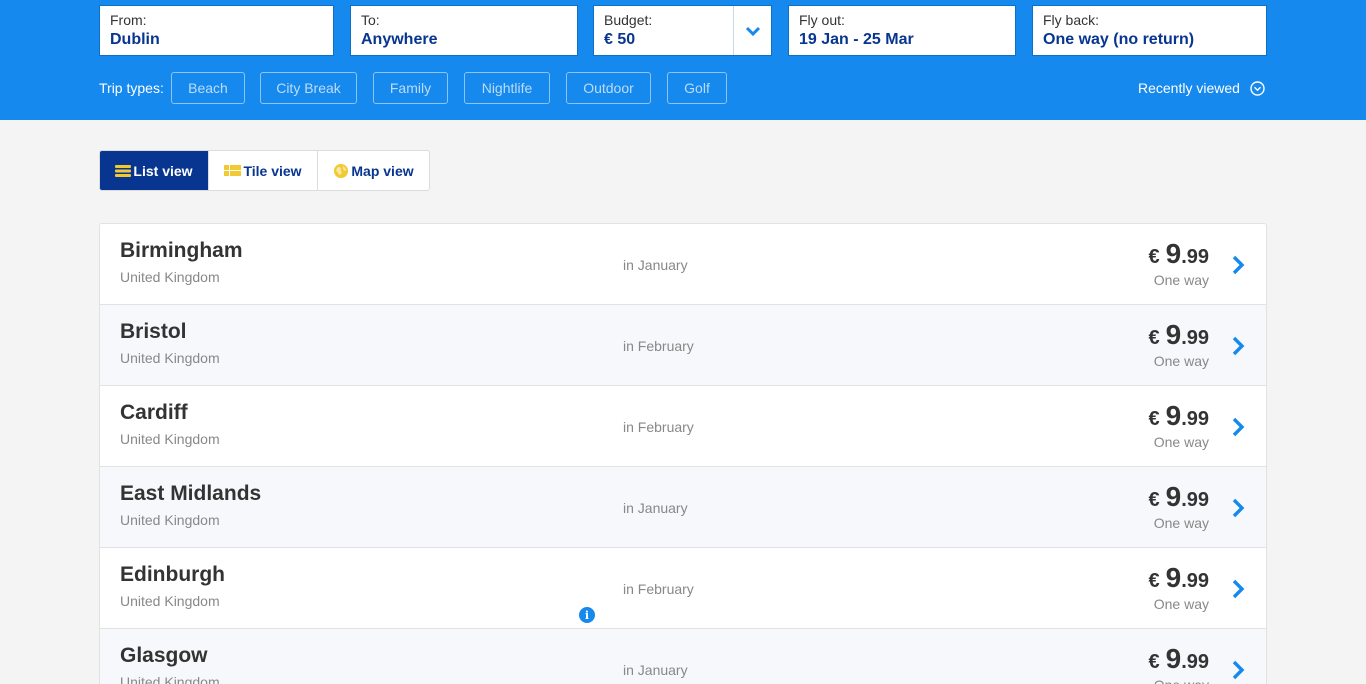 Image resolution: width=1366 pixels, height=684 pixels. What do you see at coordinates (272, 170) in the screenshot?
I see `tile-view-label: Tile view` at bounding box center [272, 170].